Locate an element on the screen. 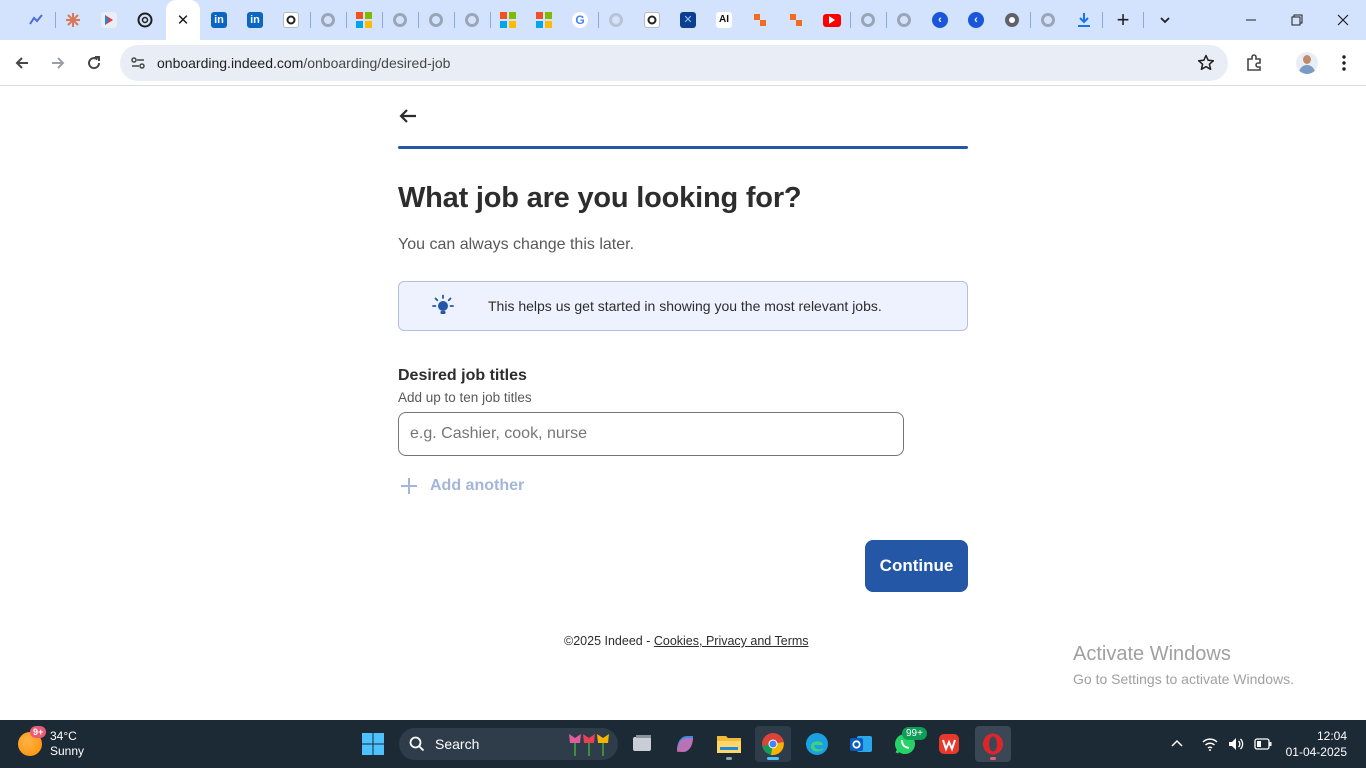 This screenshot has width=1366, height=768. close-tab-icon: ✕ is located at coordinates (183, 20).